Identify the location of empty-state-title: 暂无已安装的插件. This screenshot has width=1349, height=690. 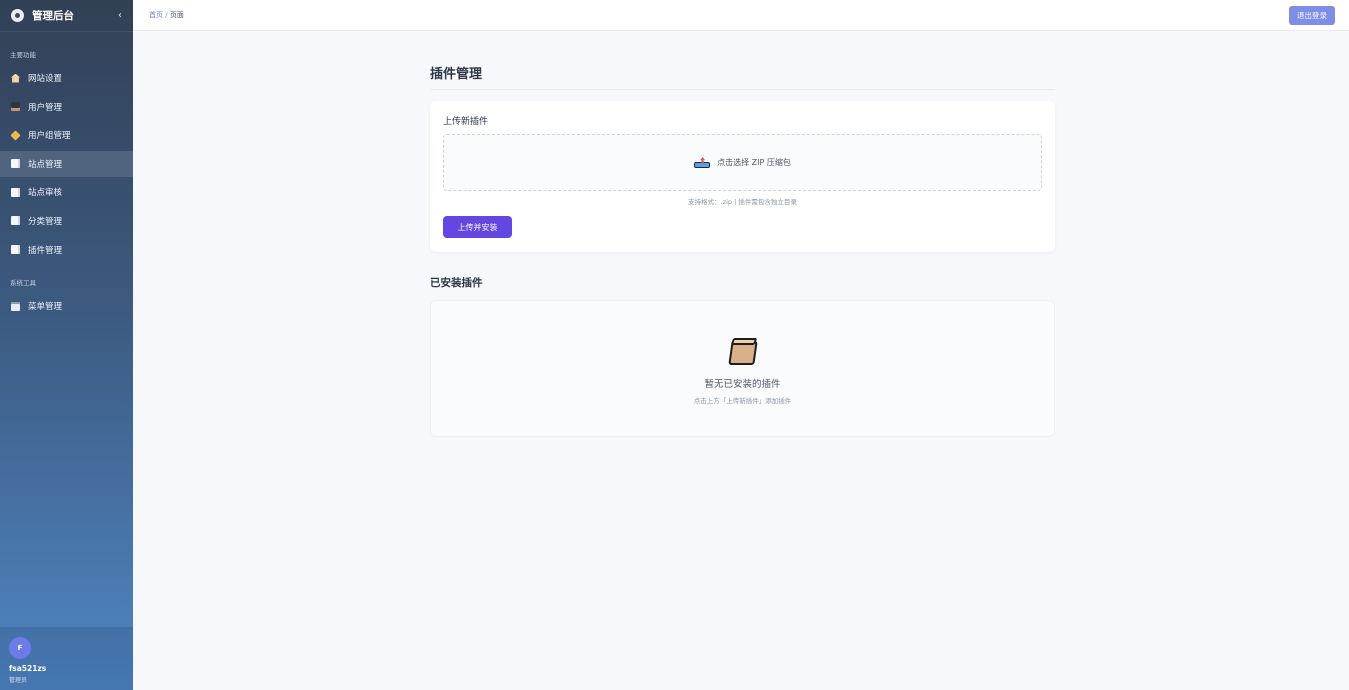
(742, 384).